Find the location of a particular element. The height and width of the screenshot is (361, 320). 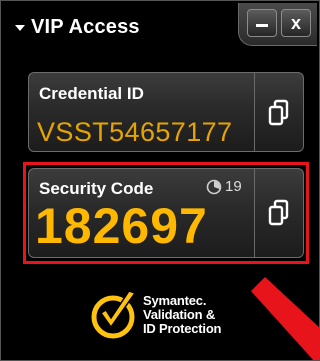

red-pointer-arrow is located at coordinates (285, 318).